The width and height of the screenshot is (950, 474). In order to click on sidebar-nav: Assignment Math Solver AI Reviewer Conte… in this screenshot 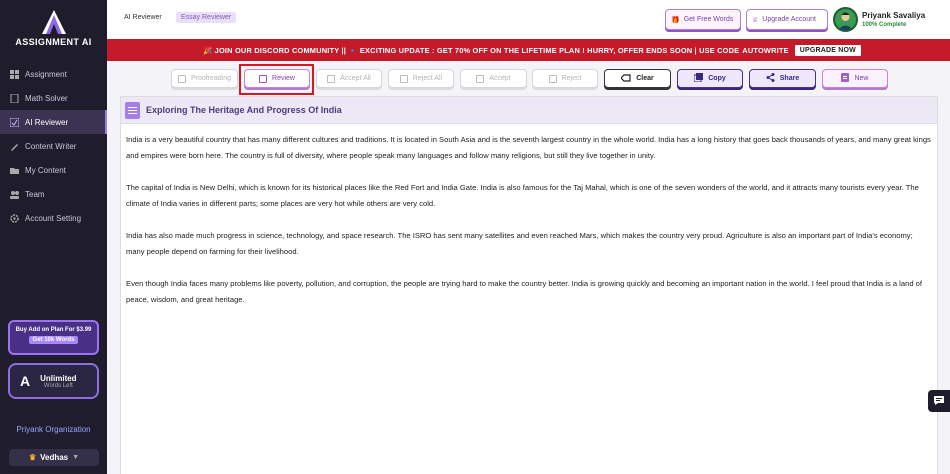, I will do `click(53, 146)`.